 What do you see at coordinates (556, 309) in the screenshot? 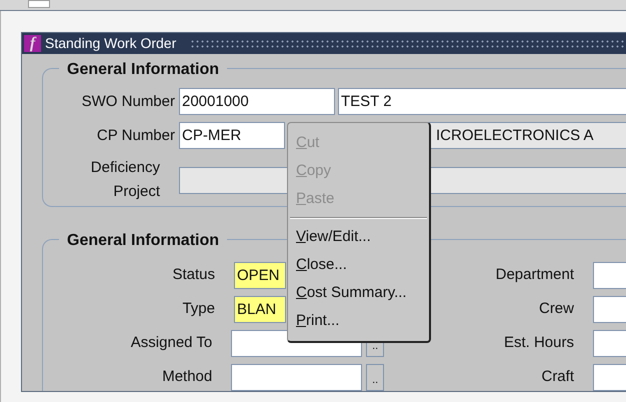
I see `field-label: Crew` at bounding box center [556, 309].